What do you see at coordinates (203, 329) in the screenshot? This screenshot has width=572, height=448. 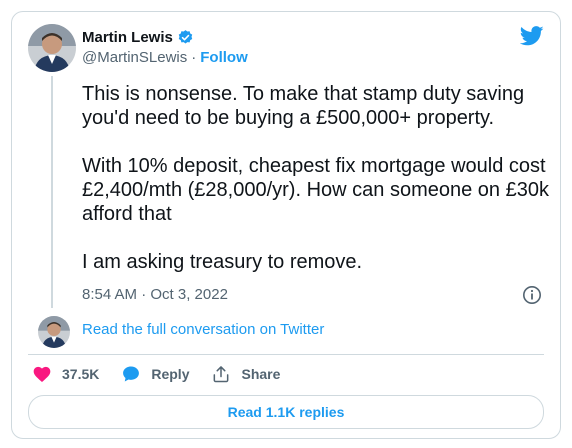 I see `read-conversation-link: Read the full conversation on Twitter` at bounding box center [203, 329].